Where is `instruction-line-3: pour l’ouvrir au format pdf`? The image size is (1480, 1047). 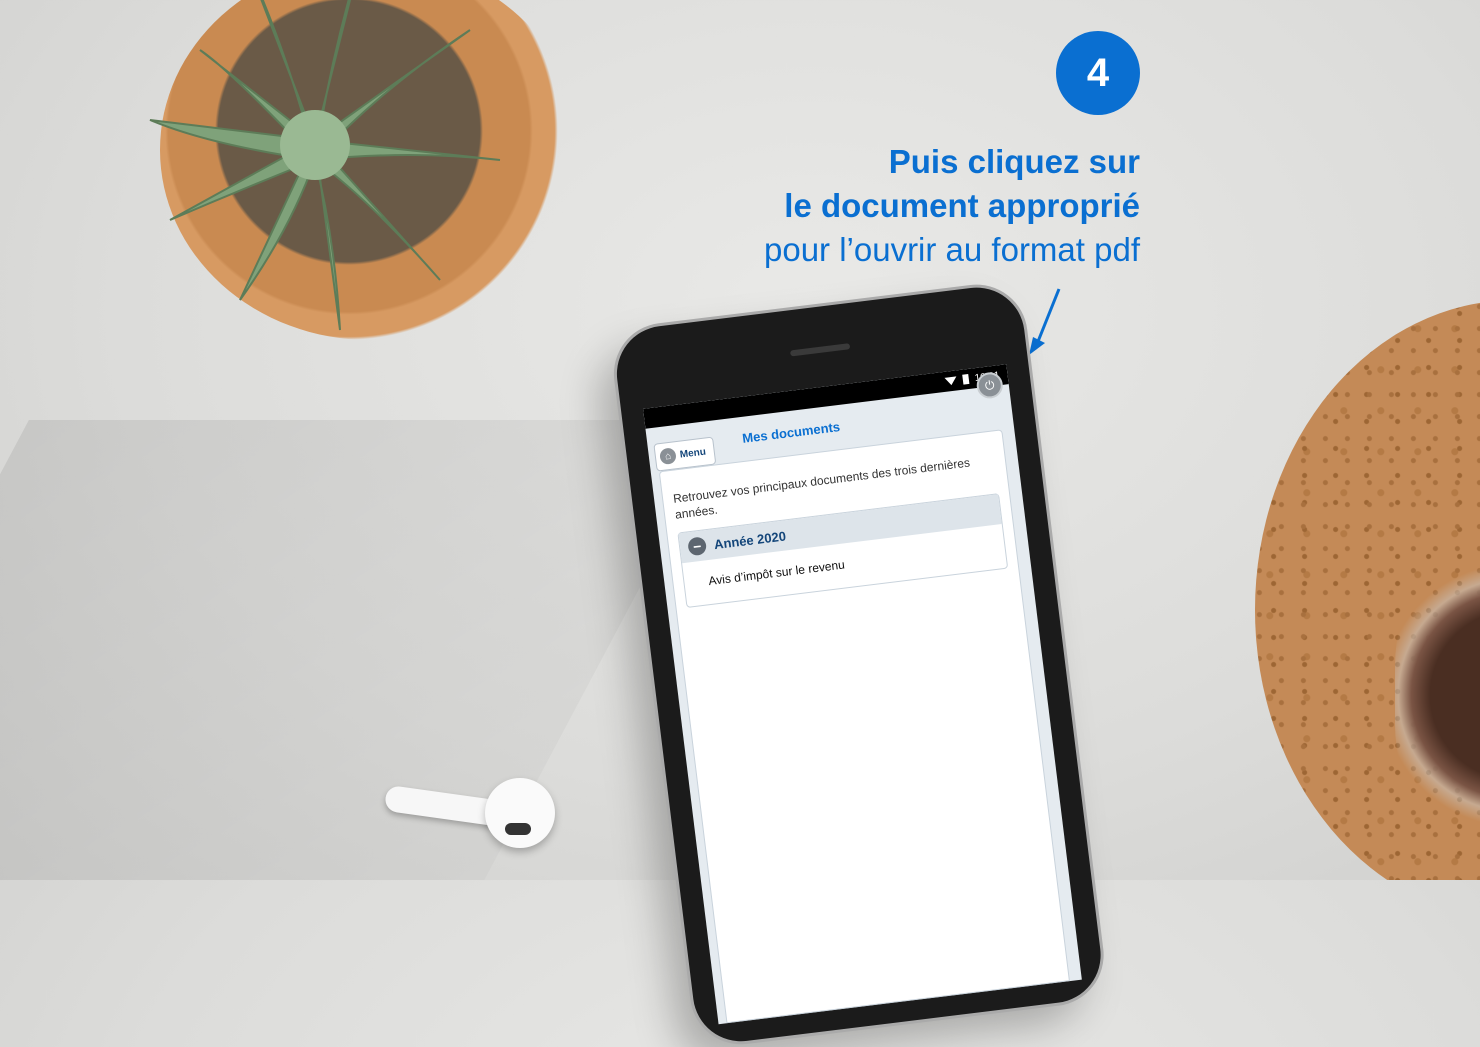
instruction-line-3: pour l’ouvrir au format pdf is located at coordinates (951, 249).